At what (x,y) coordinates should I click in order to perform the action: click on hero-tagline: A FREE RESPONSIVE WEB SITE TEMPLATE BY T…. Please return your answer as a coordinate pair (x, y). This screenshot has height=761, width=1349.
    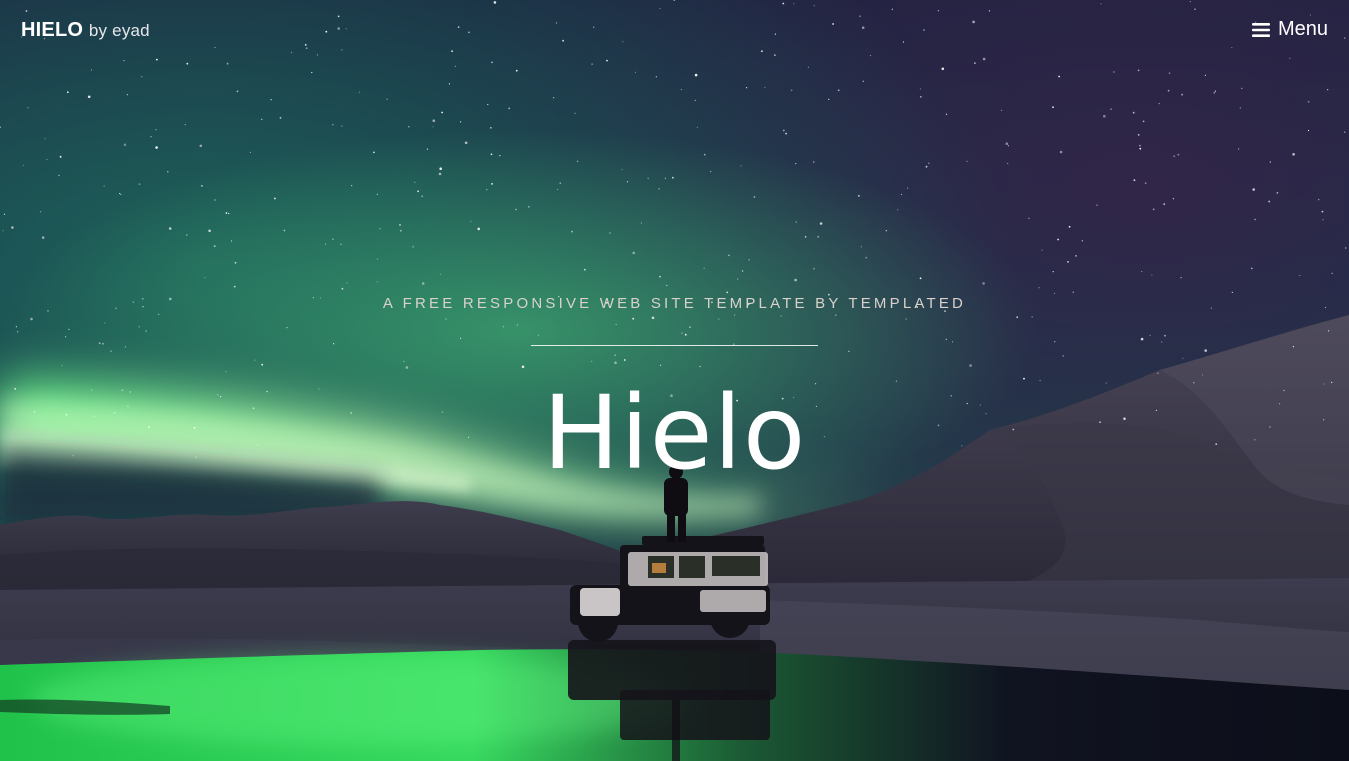
    Looking at the image, I should click on (674, 303).